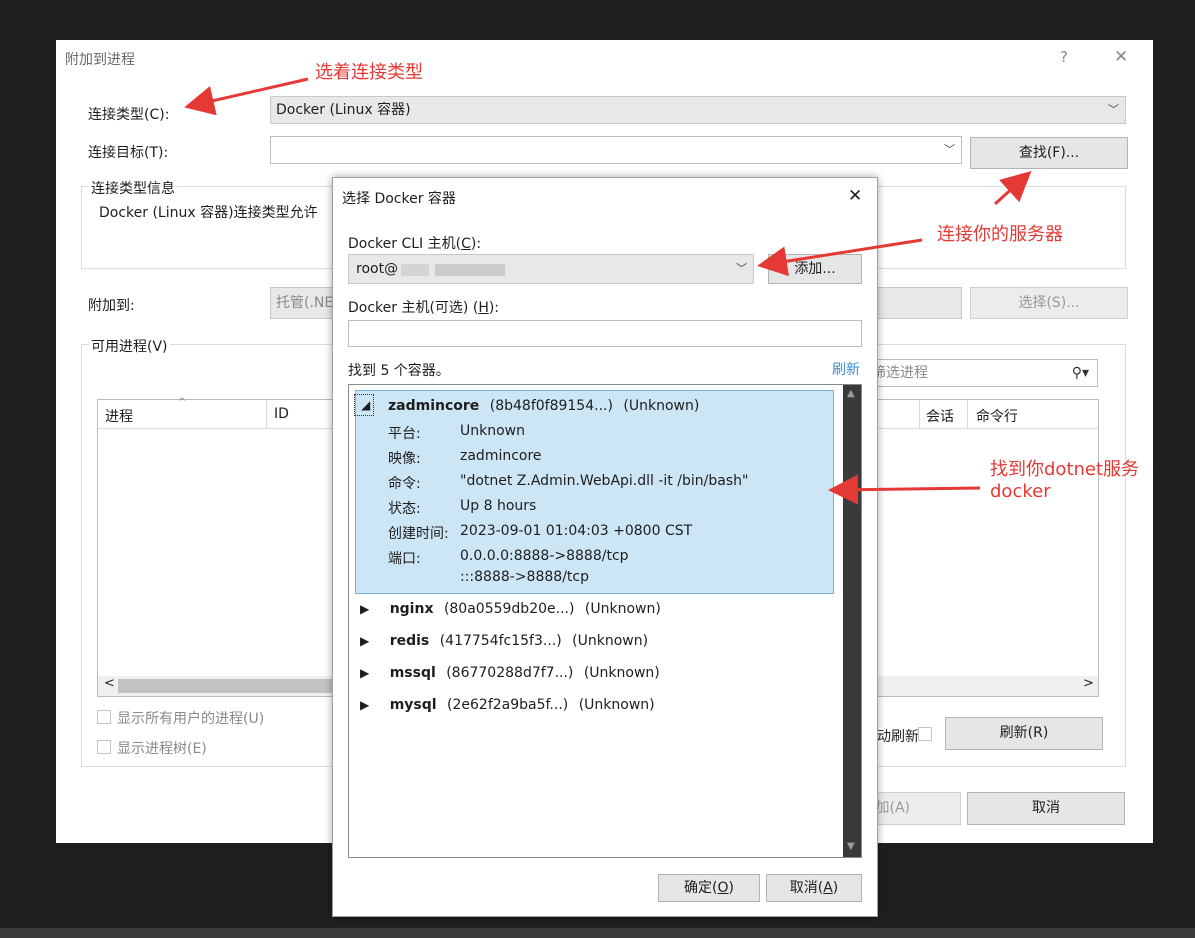 This screenshot has height=938, width=1195. What do you see at coordinates (904, 489) in the screenshot?
I see `arrow-to-container` at bounding box center [904, 489].